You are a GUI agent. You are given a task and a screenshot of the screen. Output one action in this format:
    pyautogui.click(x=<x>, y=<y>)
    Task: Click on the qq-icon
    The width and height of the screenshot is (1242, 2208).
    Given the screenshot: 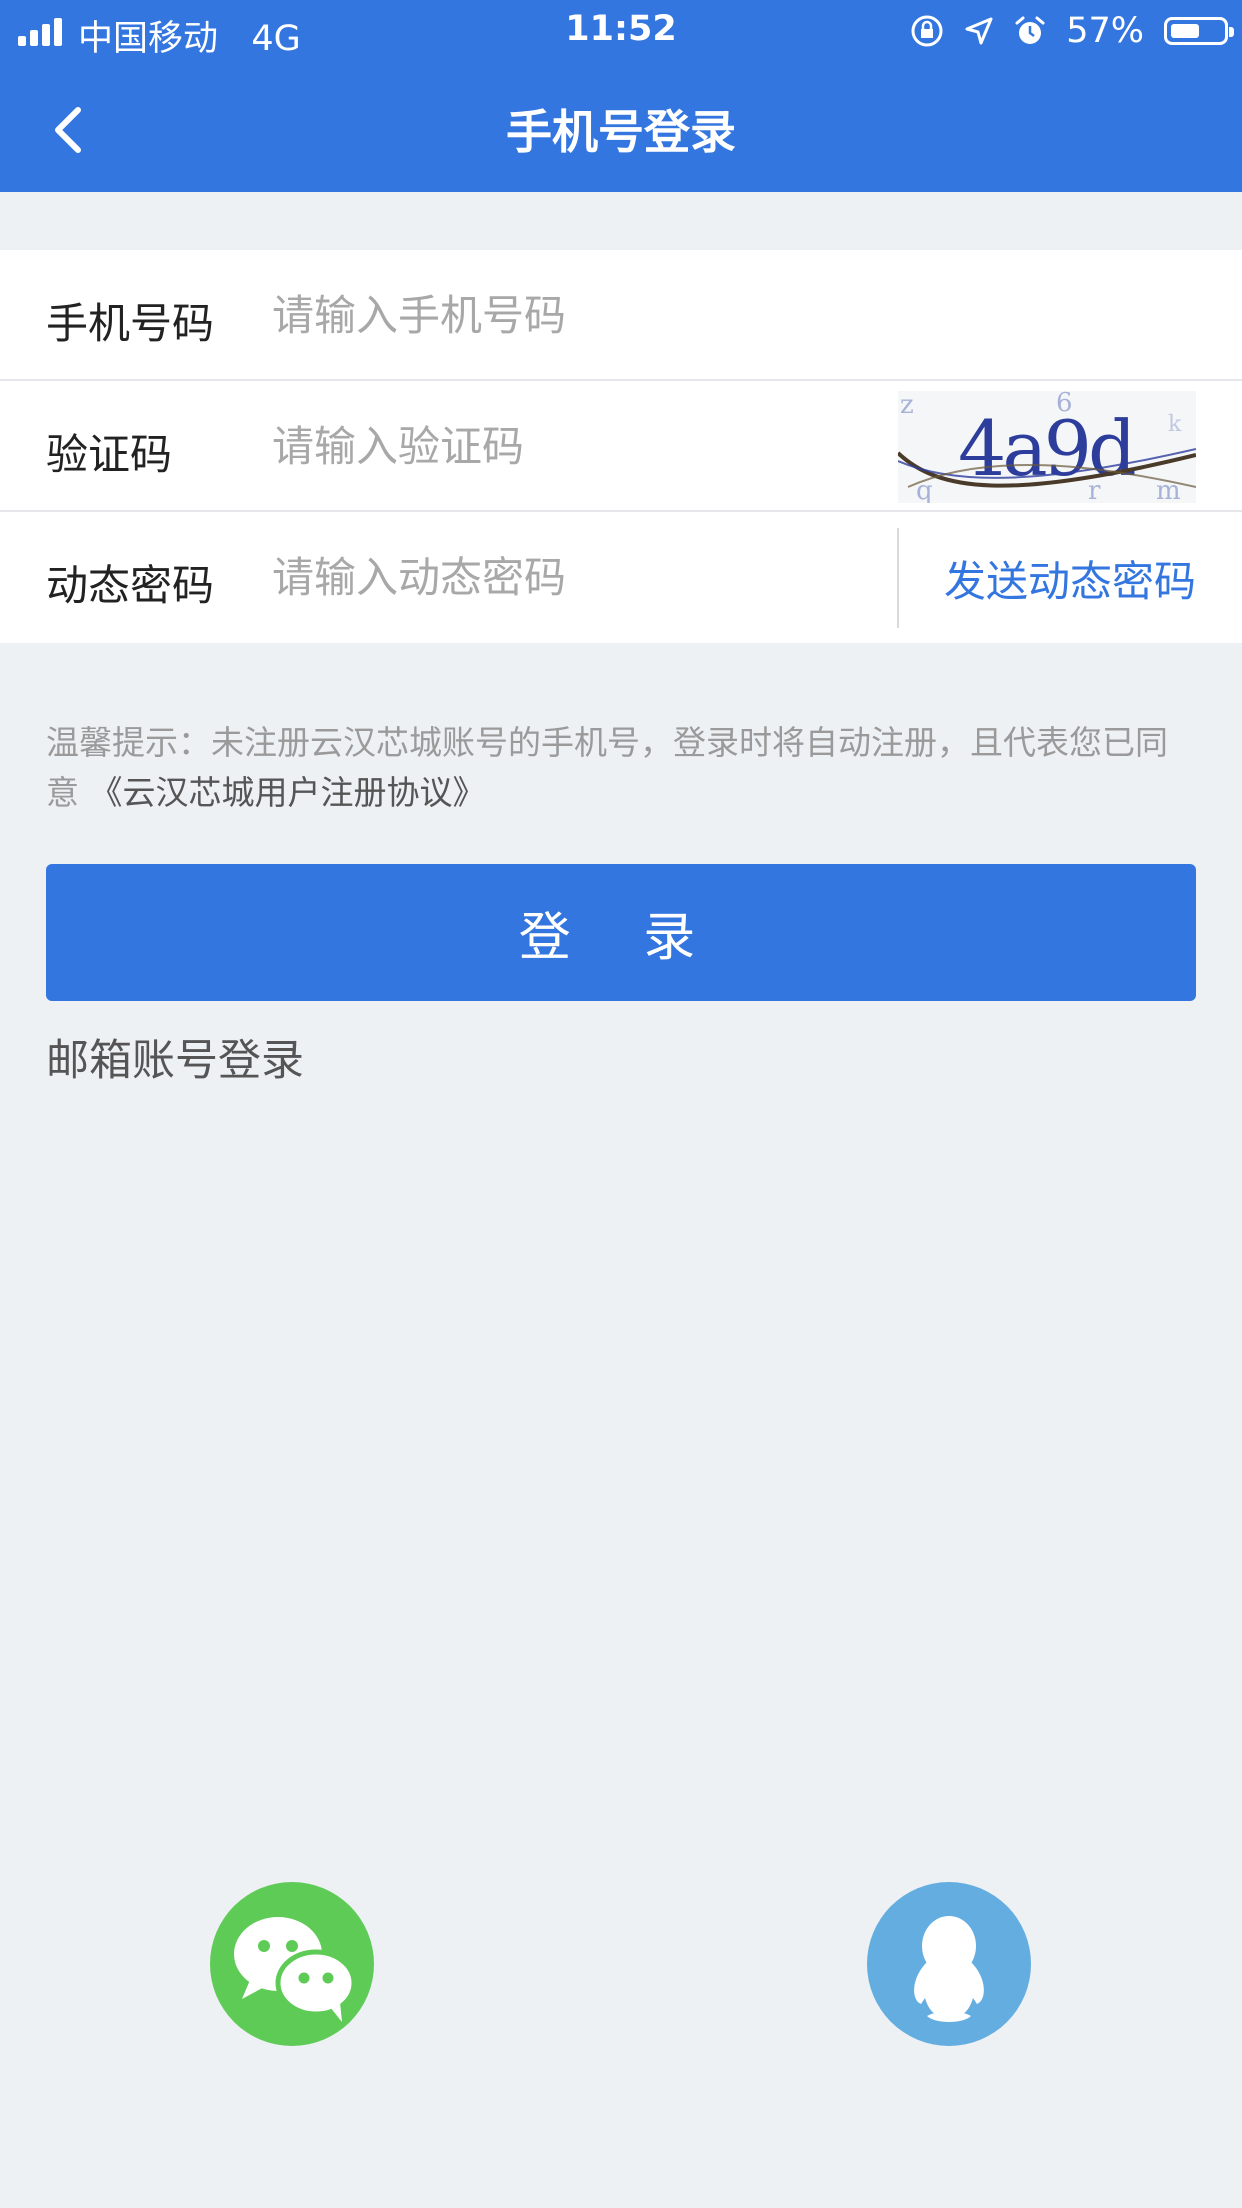 What is the action you would take?
    pyautogui.click(x=949, y=1969)
    